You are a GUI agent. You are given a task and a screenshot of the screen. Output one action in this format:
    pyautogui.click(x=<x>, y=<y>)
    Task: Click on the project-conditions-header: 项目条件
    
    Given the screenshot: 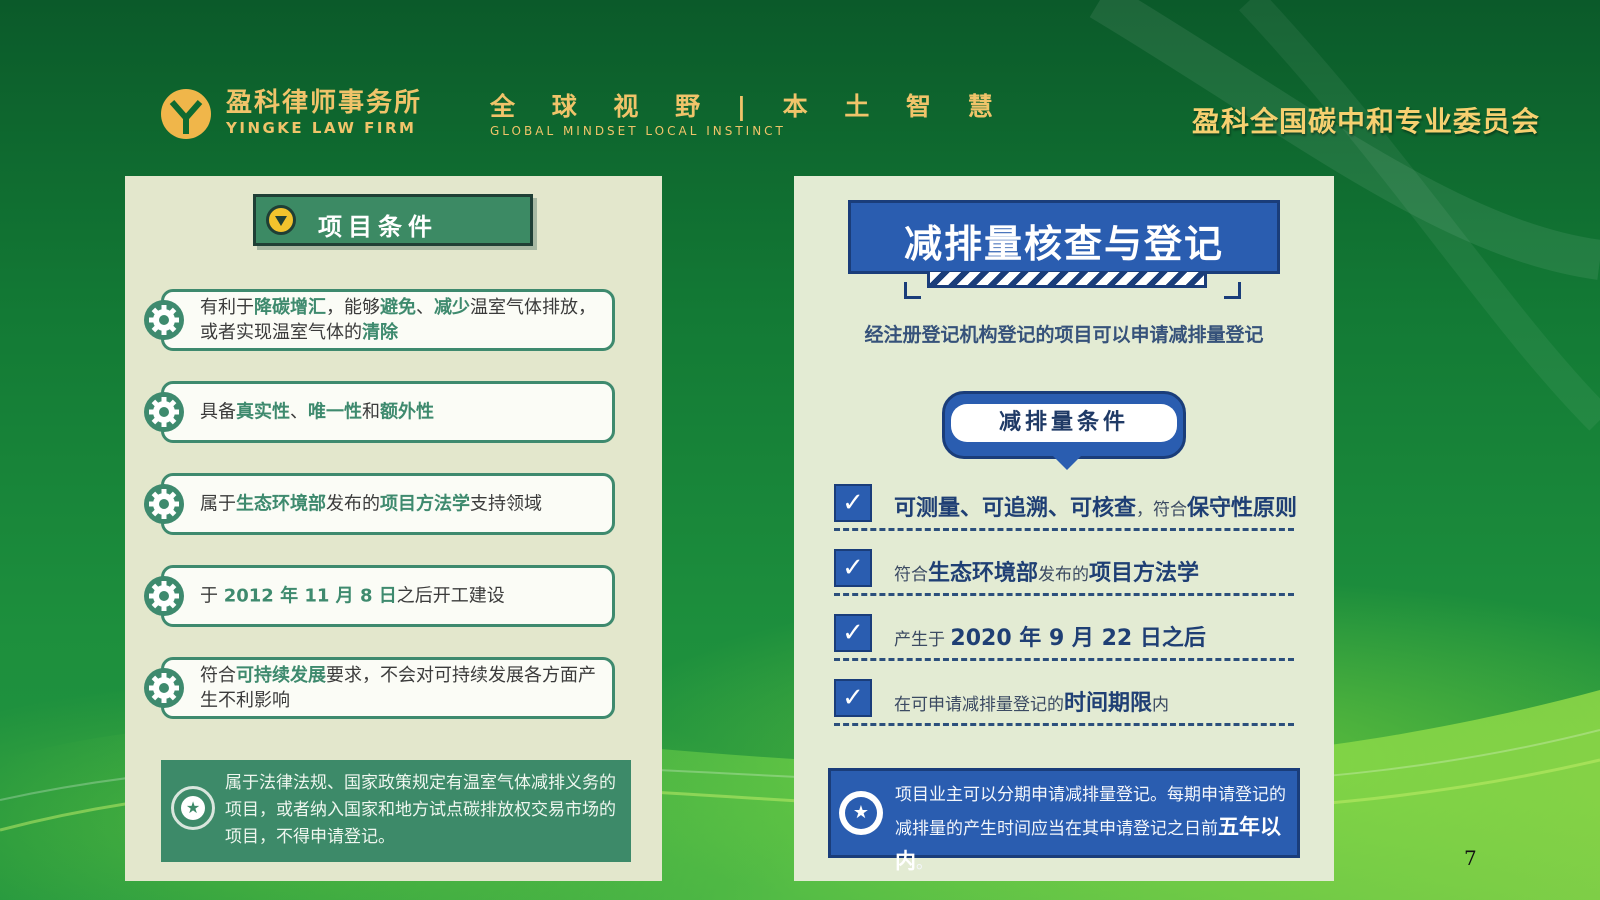 What is the action you would take?
    pyautogui.click(x=393, y=220)
    